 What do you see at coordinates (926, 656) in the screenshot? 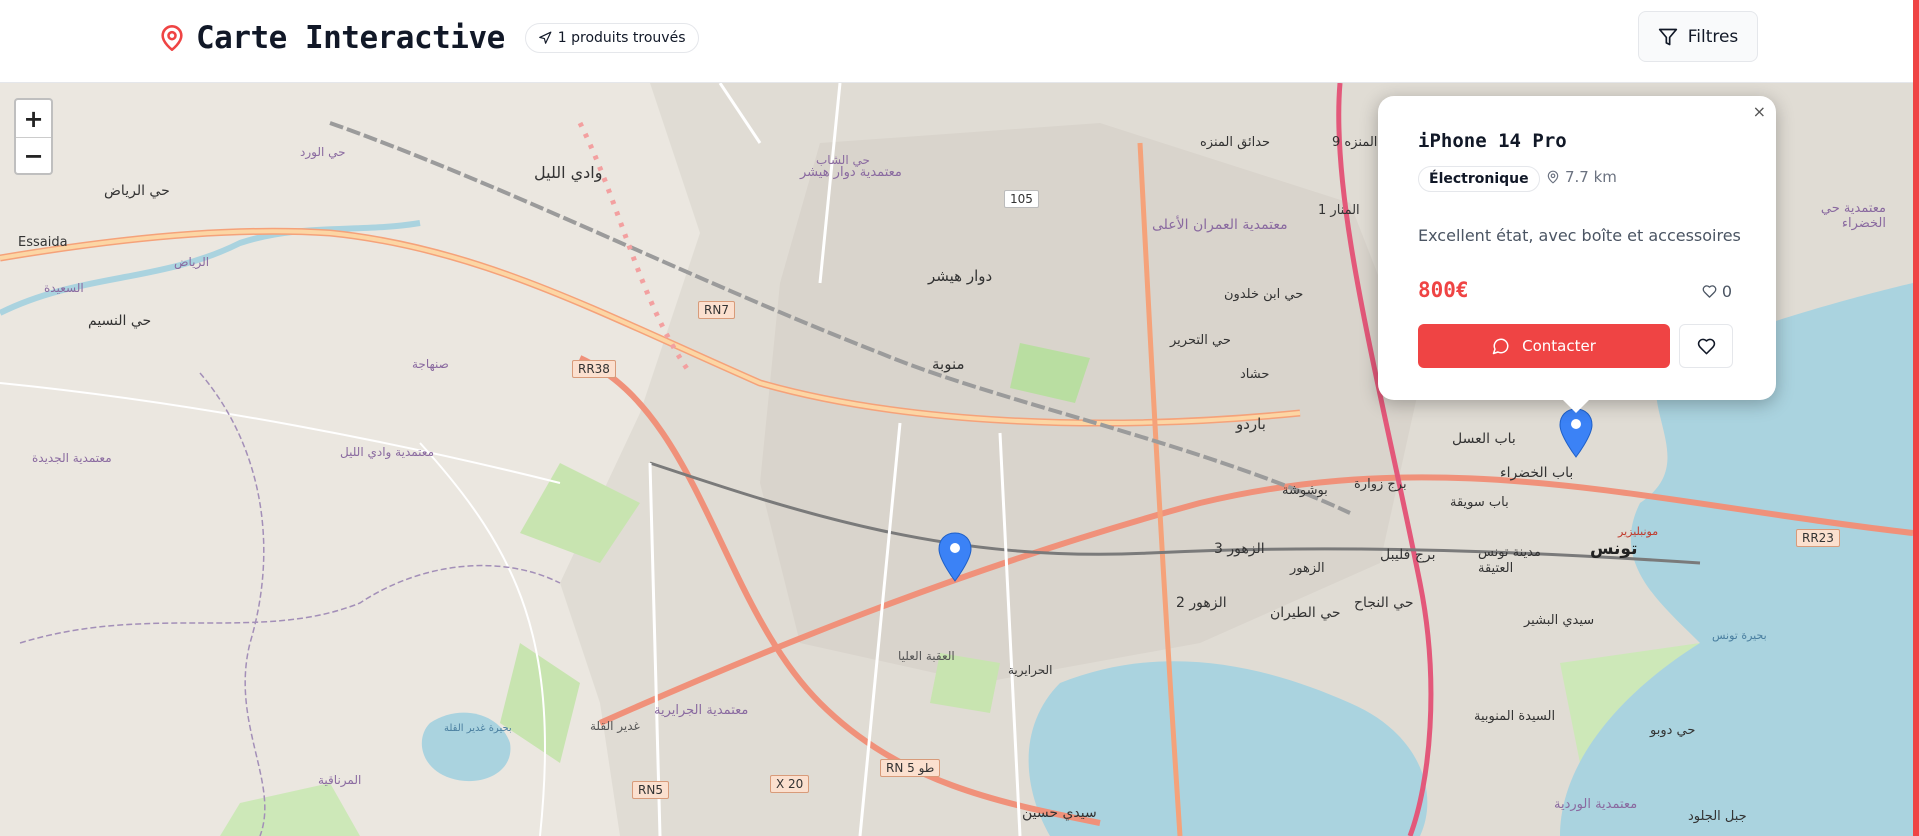
I see `place-label: العقبة العليا` at bounding box center [926, 656].